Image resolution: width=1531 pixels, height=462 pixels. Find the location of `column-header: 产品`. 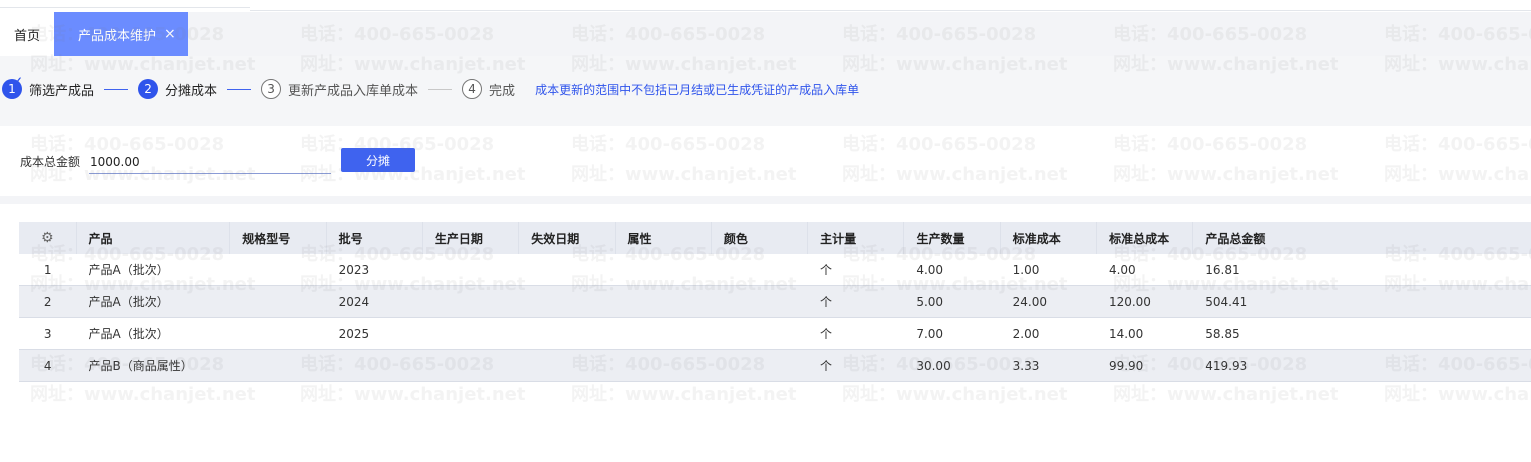

column-header: 产品 is located at coordinates (154, 238).